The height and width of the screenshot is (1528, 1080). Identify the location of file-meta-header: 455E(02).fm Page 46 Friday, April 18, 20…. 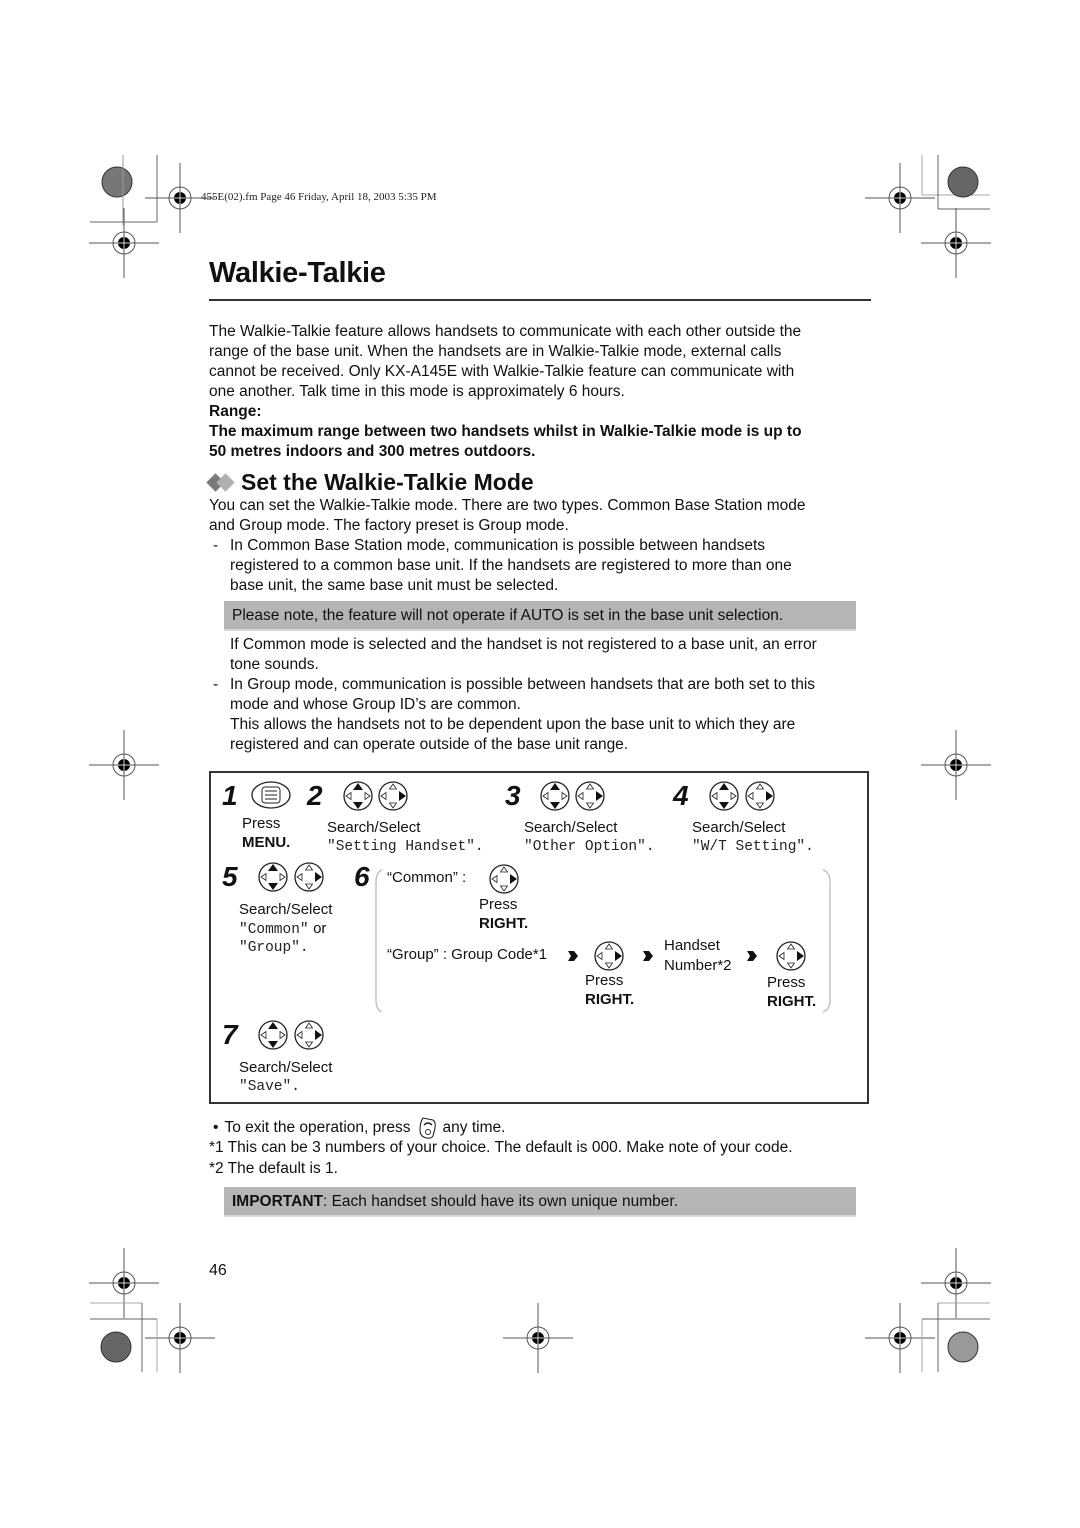
(319, 197).